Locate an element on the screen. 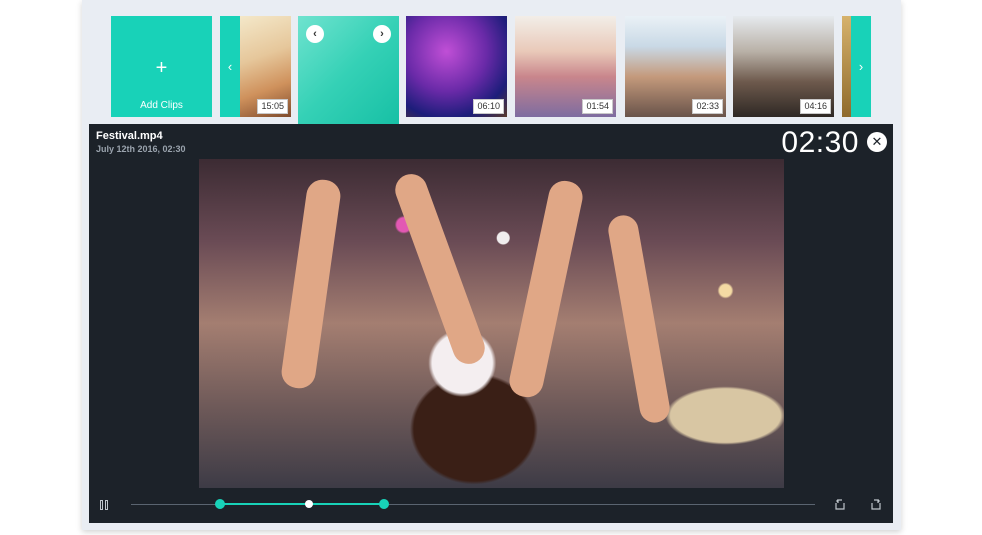 The image size is (982, 535). add-clips-button: + Add Clips is located at coordinates (161, 66).